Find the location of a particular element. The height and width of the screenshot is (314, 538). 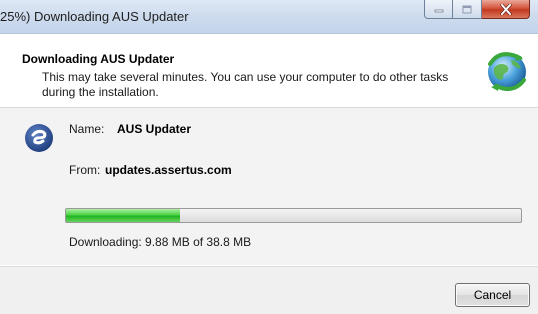

download-status: Downloading: 9.88 MB of 38.8 MB is located at coordinates (160, 242).